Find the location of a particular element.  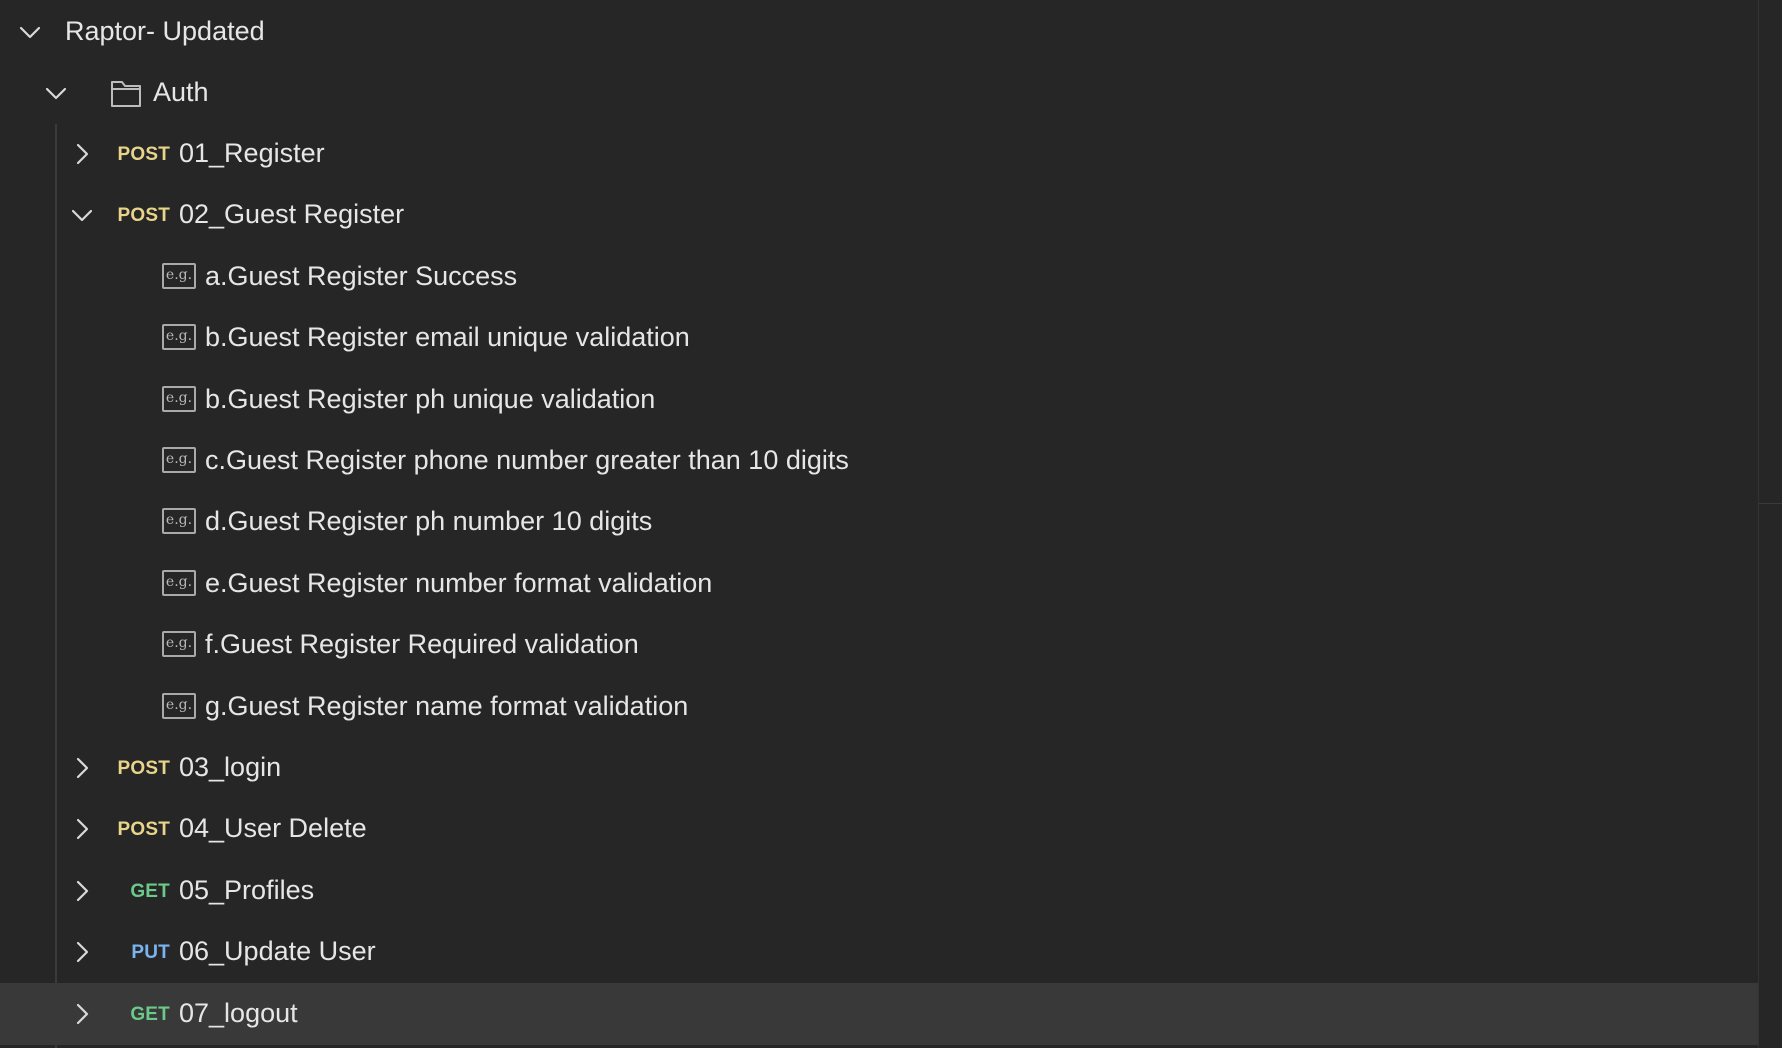

example-name: a.Guest Register Success is located at coordinates (361, 275).